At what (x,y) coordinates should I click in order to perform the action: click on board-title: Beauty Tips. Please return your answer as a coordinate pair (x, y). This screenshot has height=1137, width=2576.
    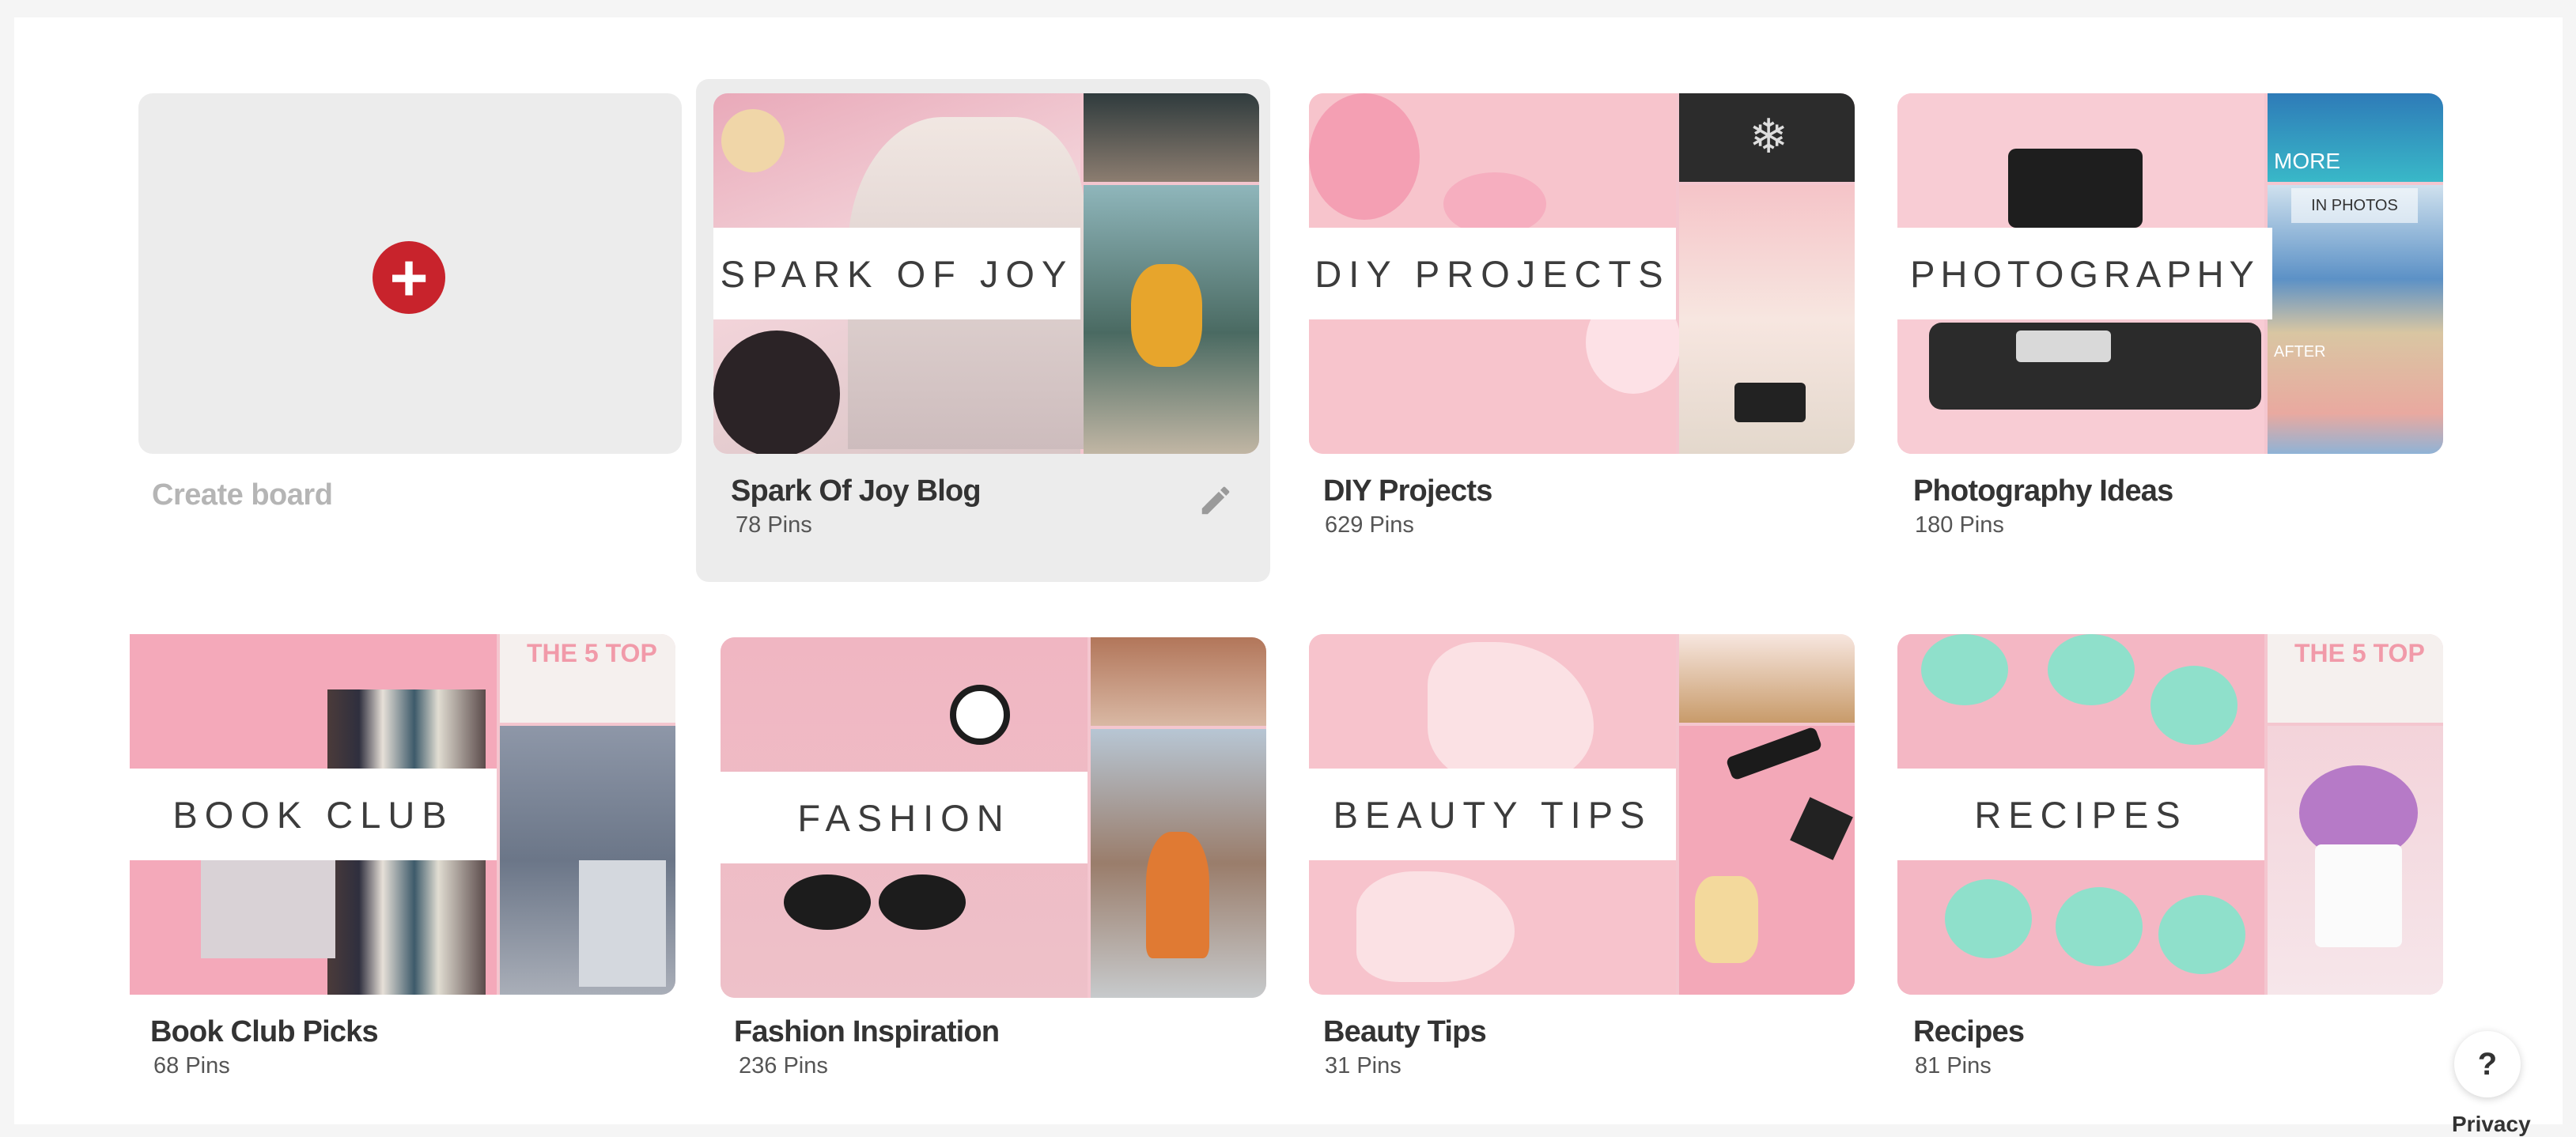
    Looking at the image, I should click on (1405, 1032).